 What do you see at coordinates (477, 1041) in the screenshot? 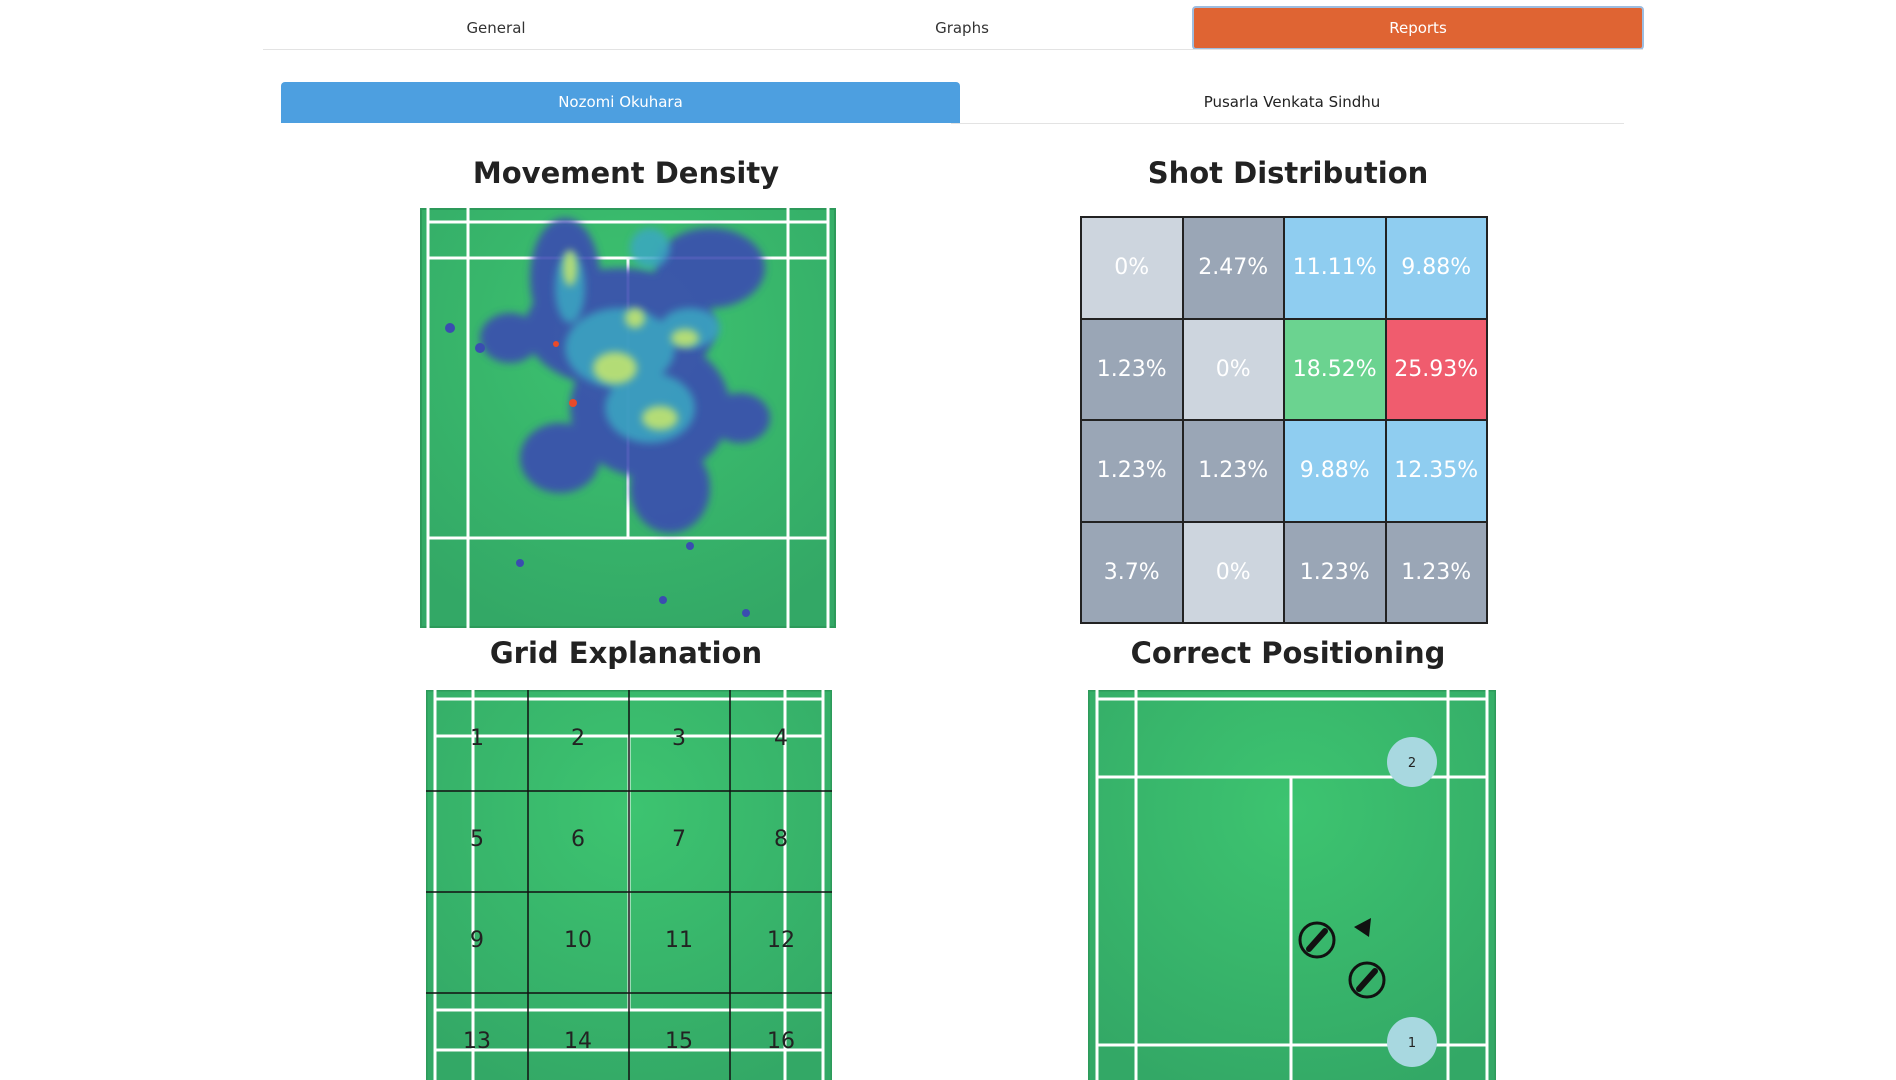
I see `grid-label-13: 13` at bounding box center [477, 1041].